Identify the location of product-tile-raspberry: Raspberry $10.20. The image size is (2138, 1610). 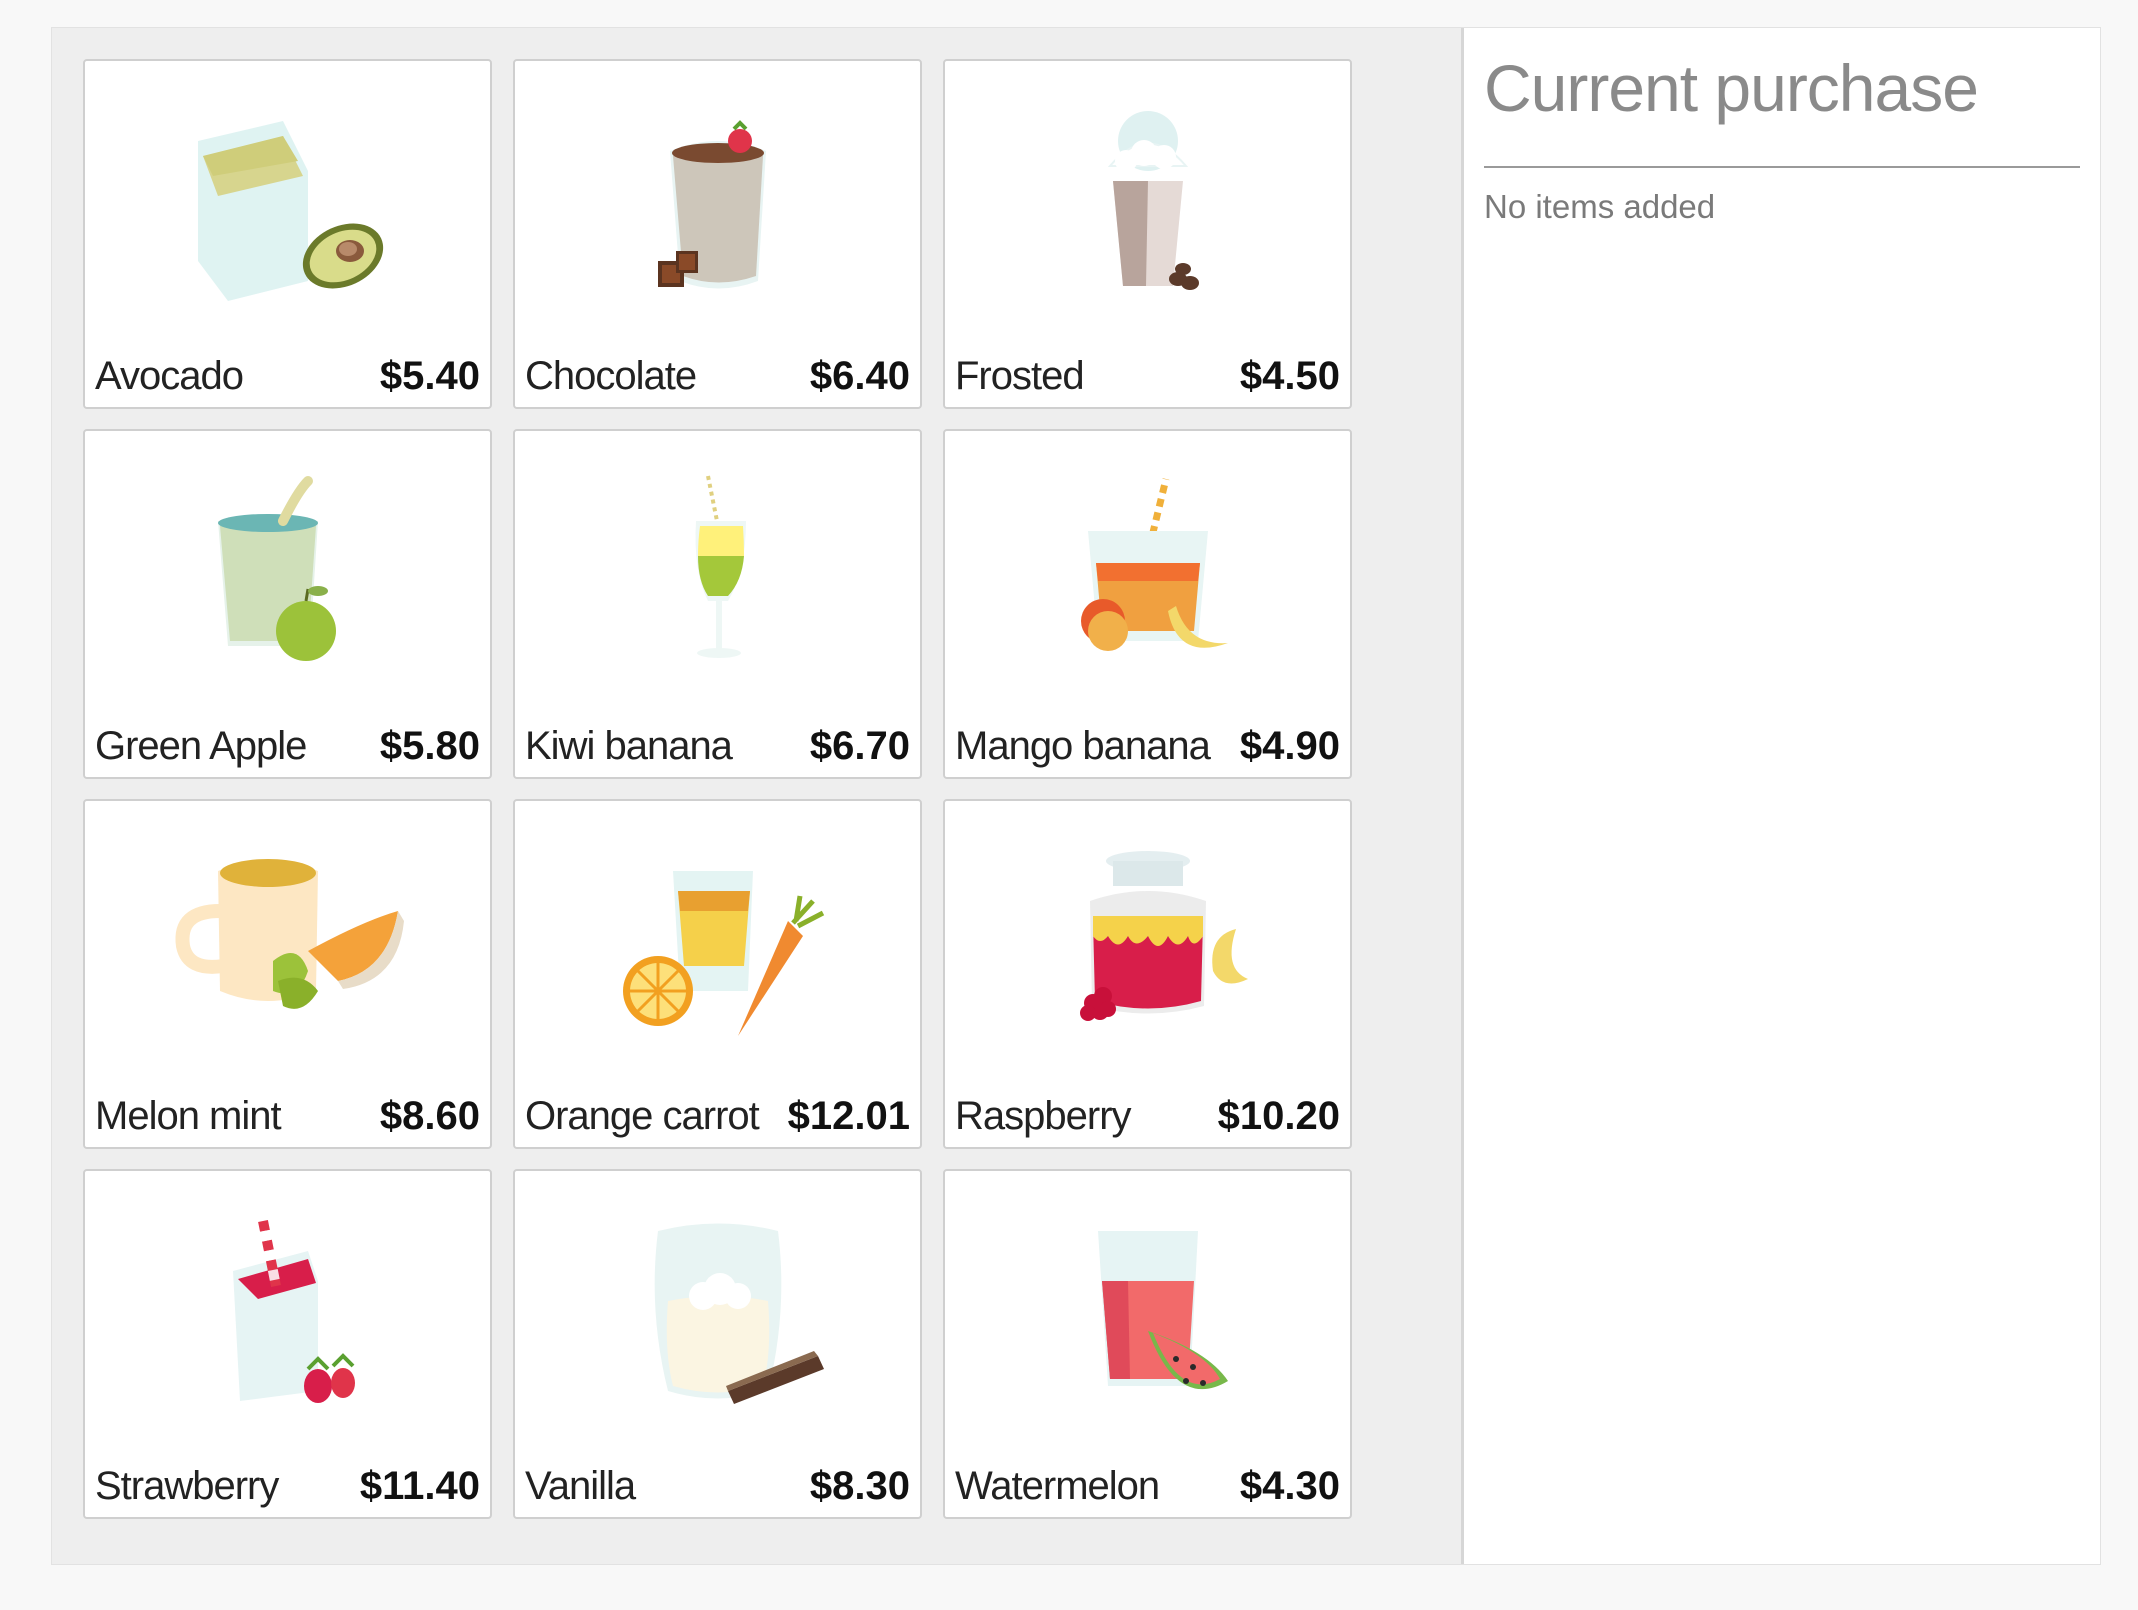
(1147, 974).